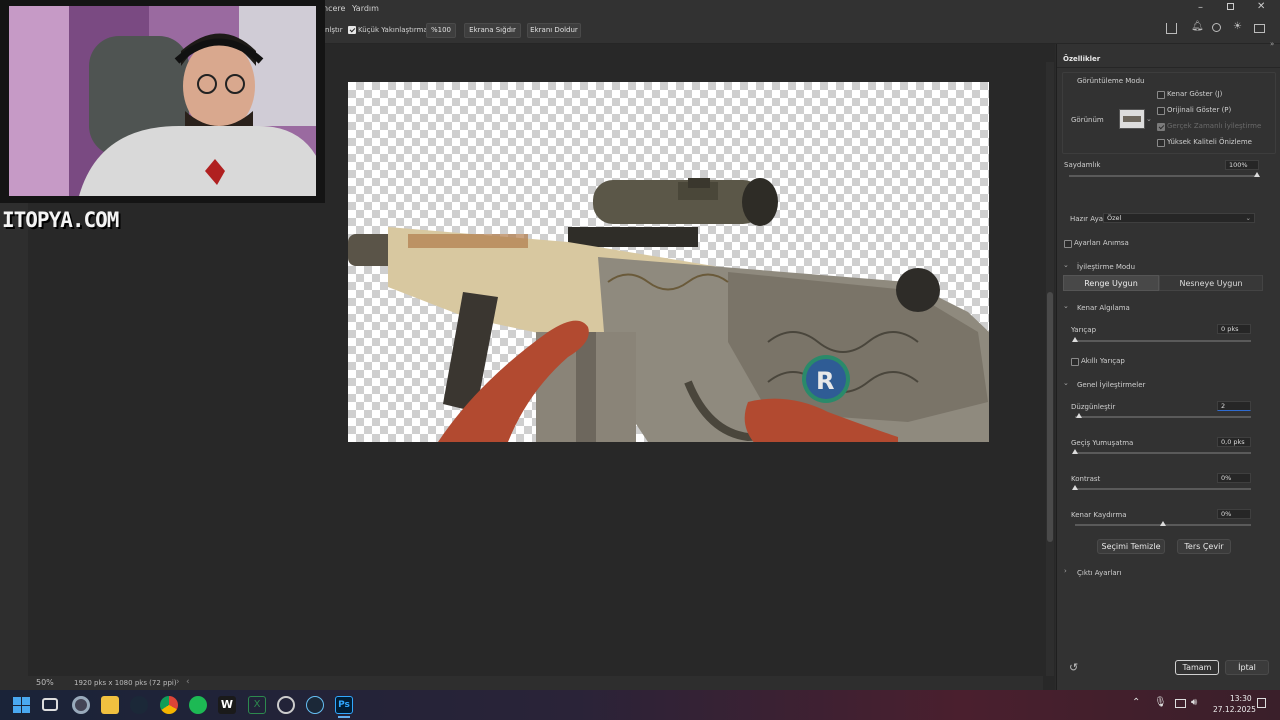 The width and height of the screenshot is (1280, 720). Describe the element at coordinates (1211, 283) in the screenshot. I see `tab-object-aware: Nesneye Uygun` at that location.